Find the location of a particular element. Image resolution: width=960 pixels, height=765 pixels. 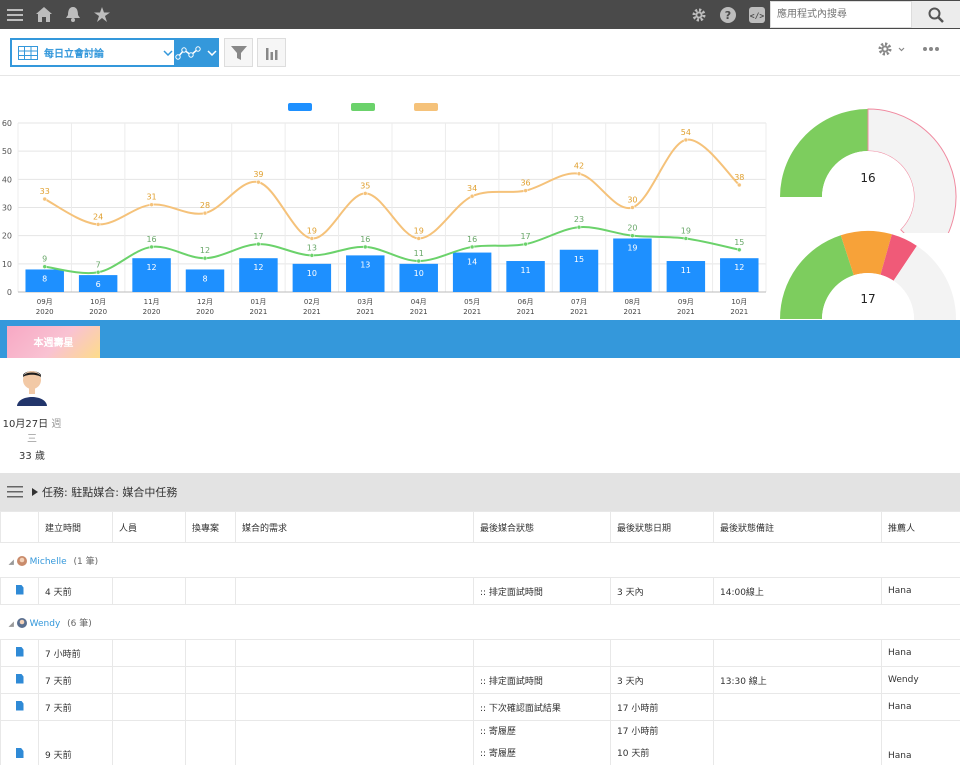

view-name: 每日立會討論 is located at coordinates (74, 54).